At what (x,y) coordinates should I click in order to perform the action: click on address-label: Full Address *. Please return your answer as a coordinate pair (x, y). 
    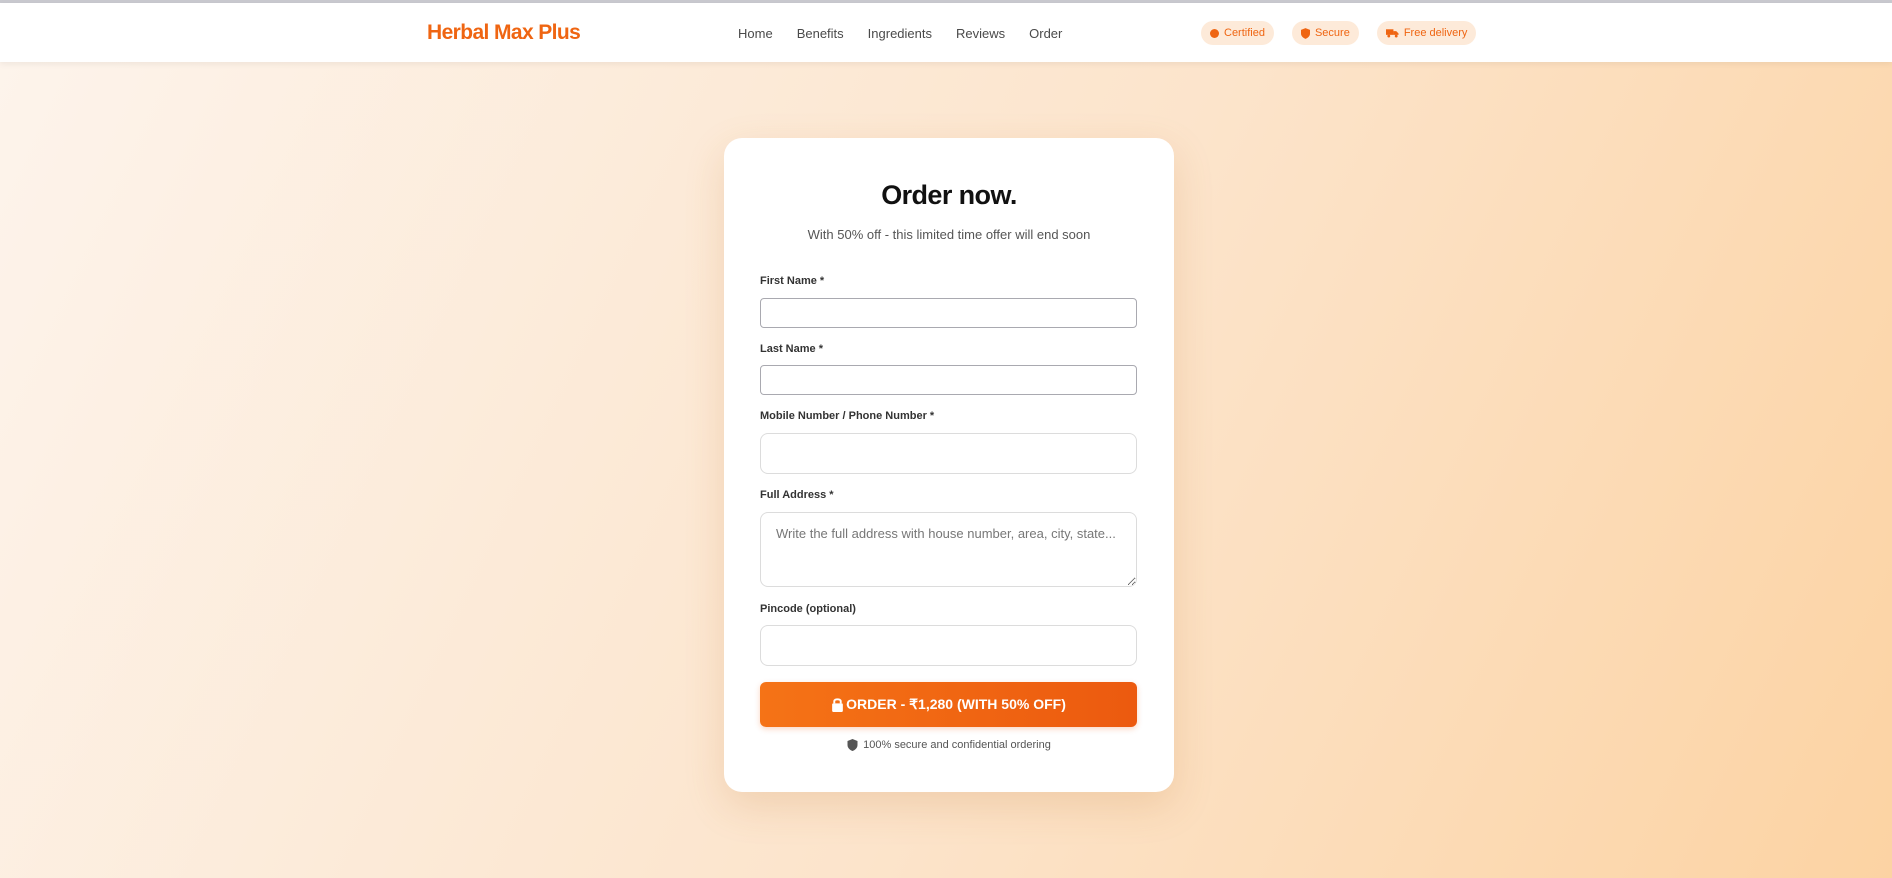
    Looking at the image, I should click on (797, 495).